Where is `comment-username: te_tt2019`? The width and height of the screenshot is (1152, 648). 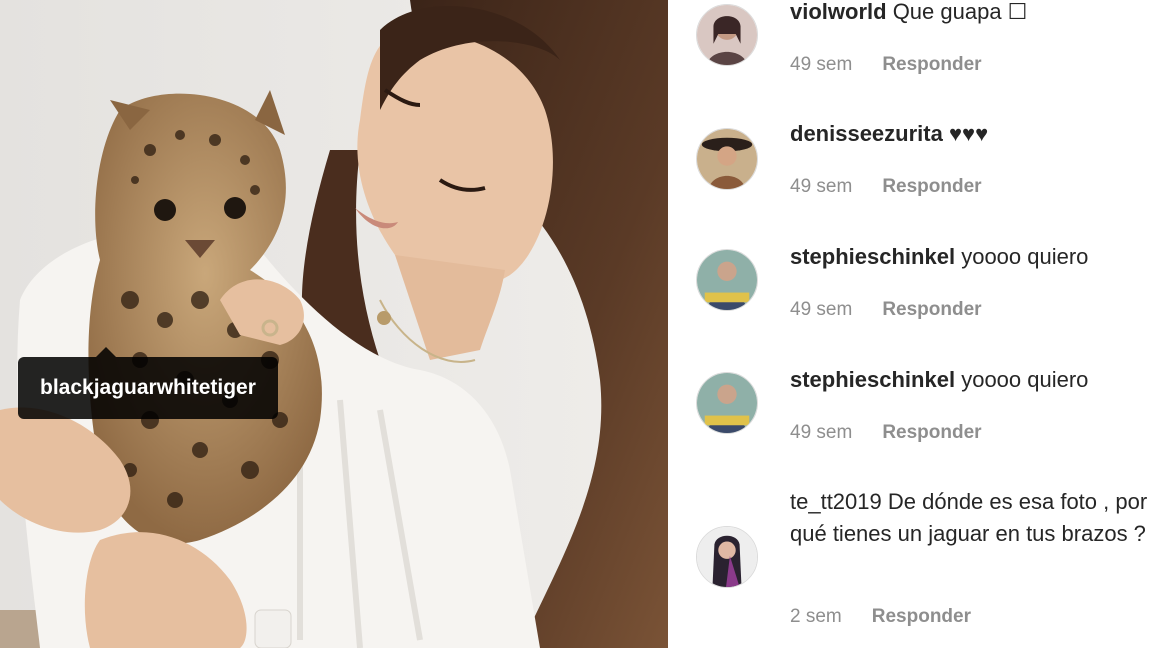
comment-username: te_tt2019 is located at coordinates (836, 501).